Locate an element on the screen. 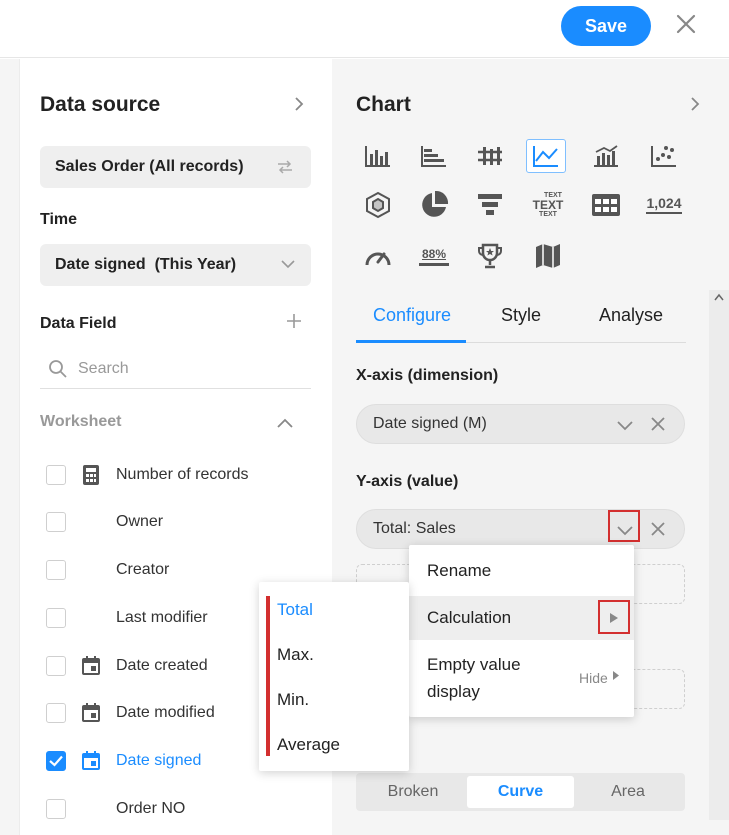 This screenshot has height=835, width=729. highlight-y-axis-dropdown is located at coordinates (624, 526).